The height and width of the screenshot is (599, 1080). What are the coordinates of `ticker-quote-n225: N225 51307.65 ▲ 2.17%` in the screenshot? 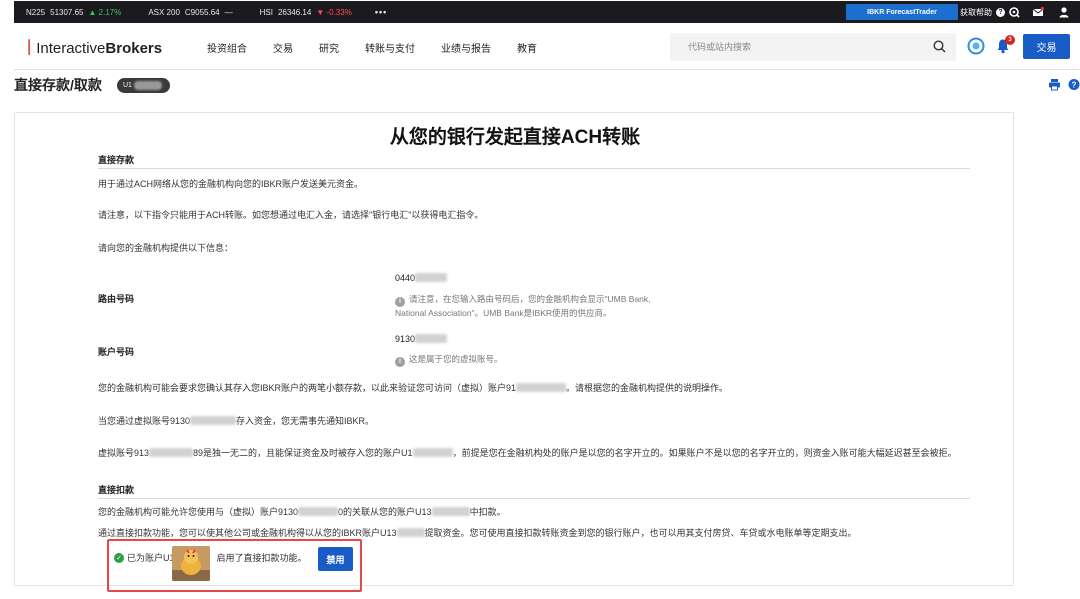 It's located at (76, 12).